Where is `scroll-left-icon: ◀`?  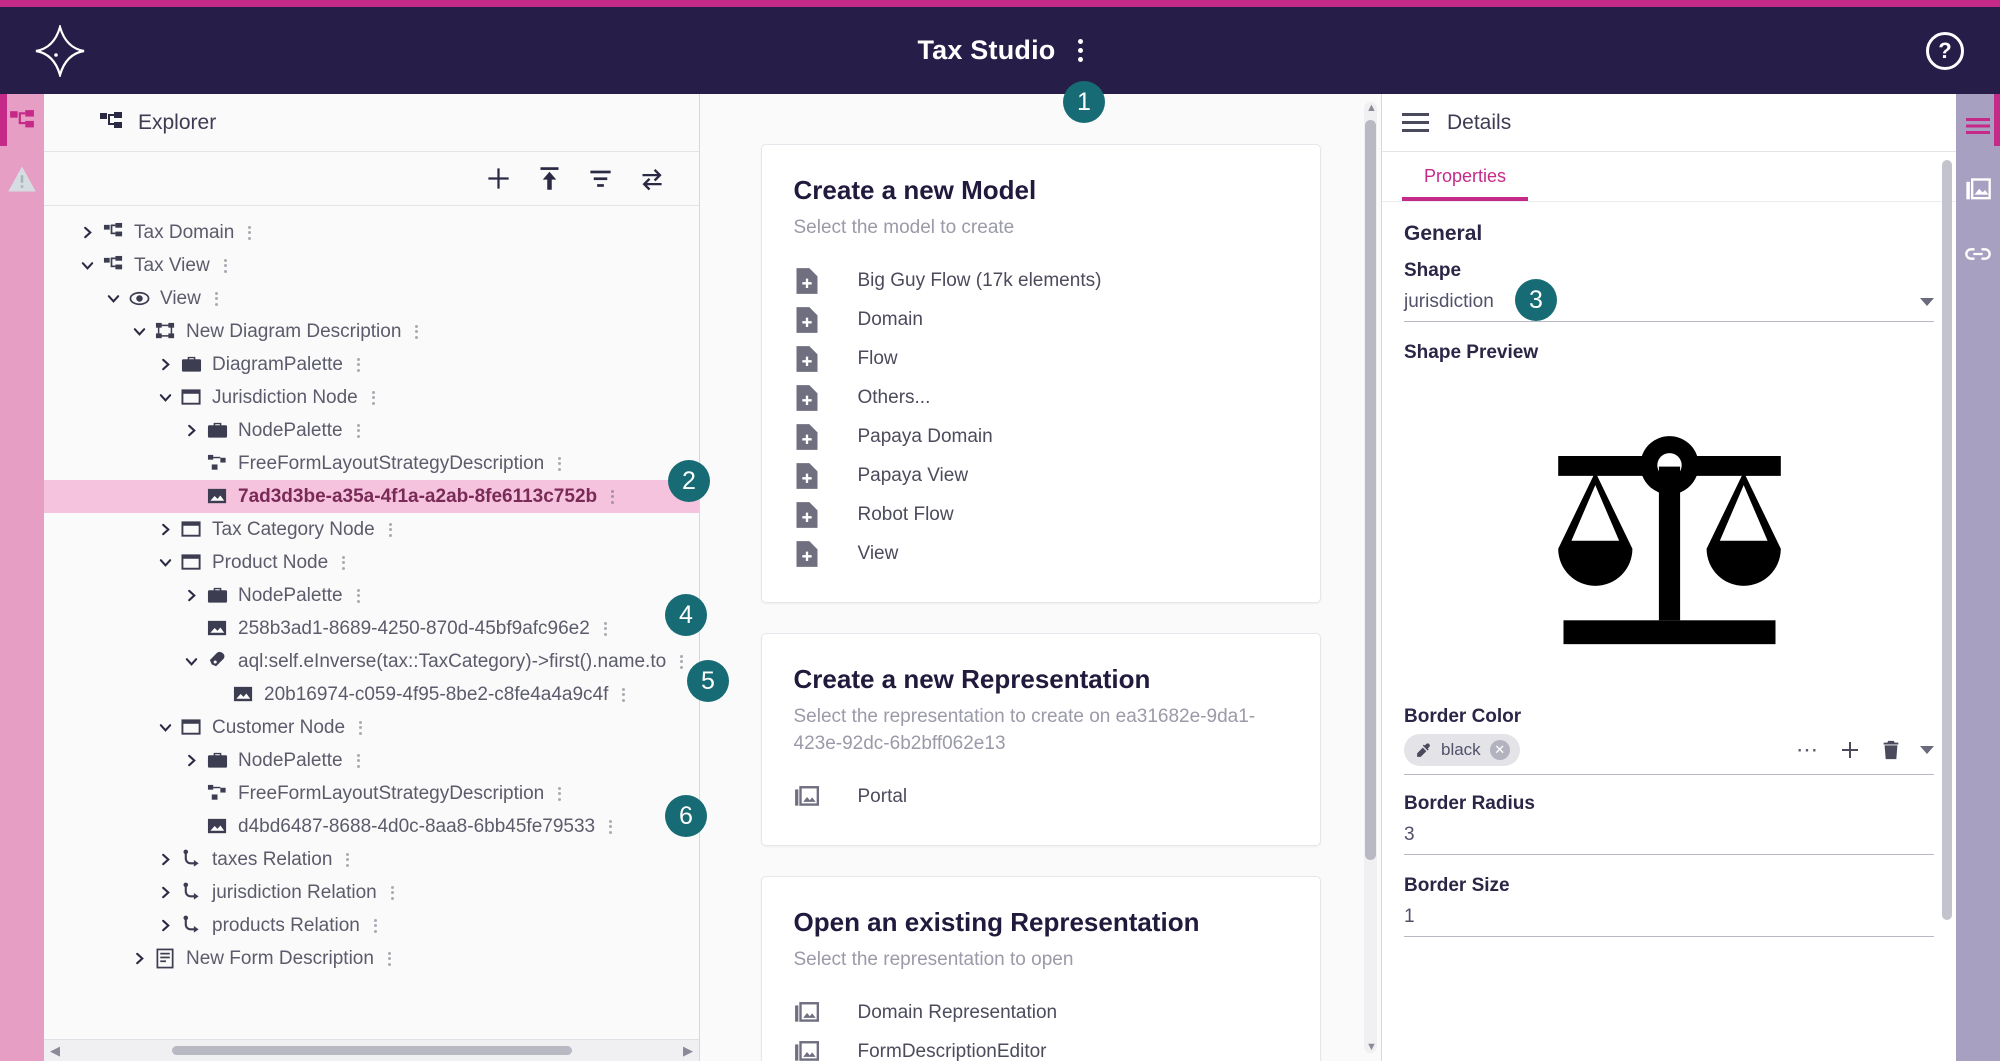
scroll-left-icon: ◀ is located at coordinates (55, 1051).